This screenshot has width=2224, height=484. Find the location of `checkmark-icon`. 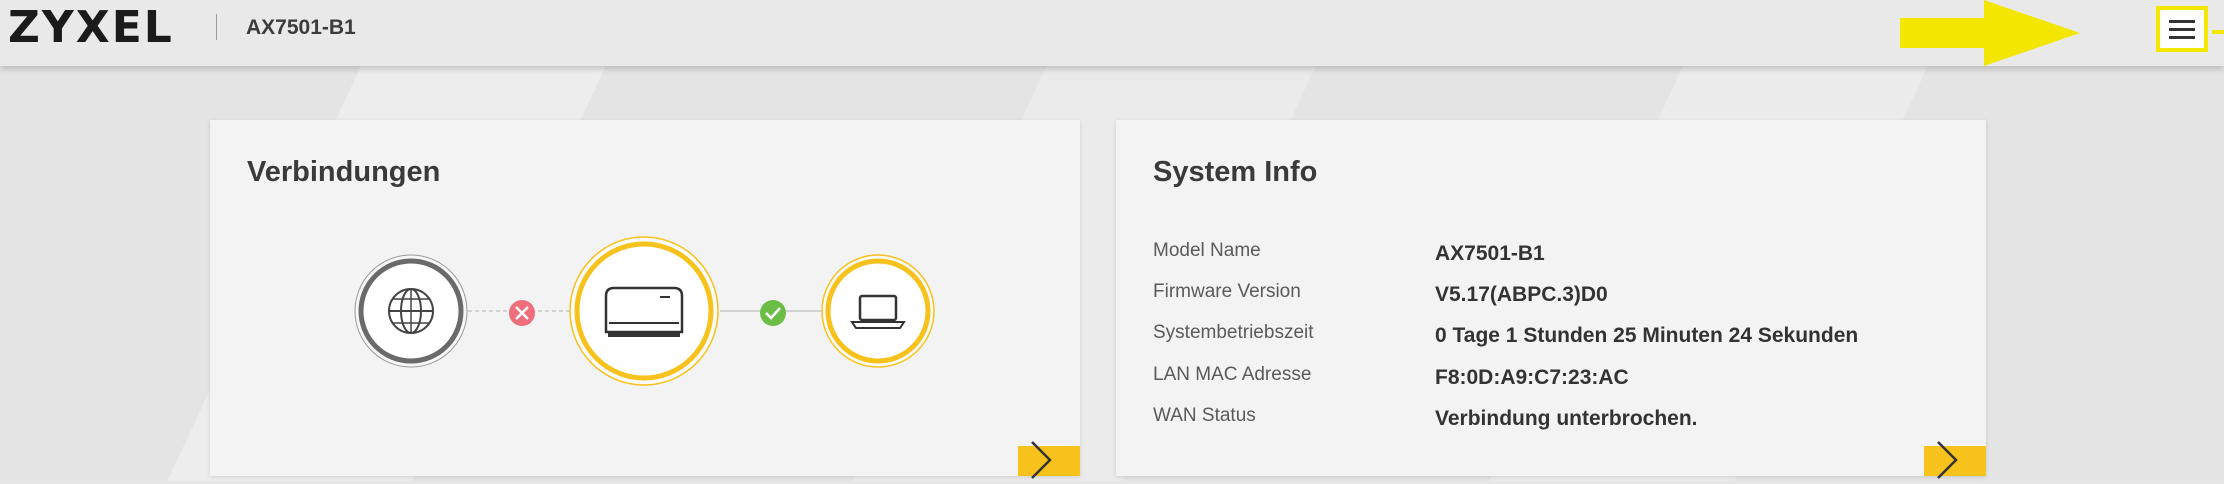

checkmark-icon is located at coordinates (773, 313).